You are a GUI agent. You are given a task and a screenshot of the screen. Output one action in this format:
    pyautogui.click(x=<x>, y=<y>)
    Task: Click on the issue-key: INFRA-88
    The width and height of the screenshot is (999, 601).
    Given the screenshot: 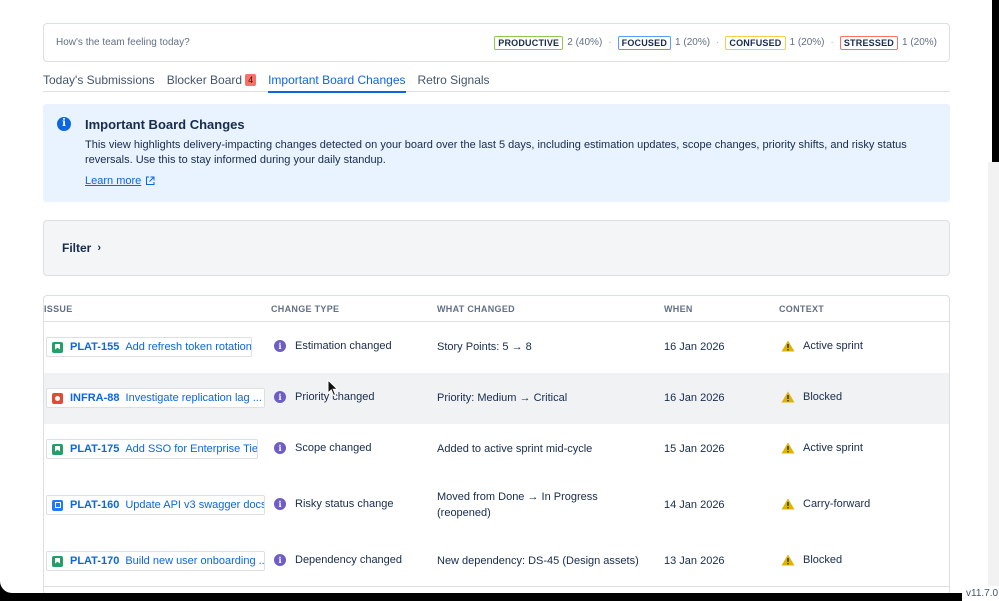 What is the action you would take?
    pyautogui.click(x=95, y=398)
    